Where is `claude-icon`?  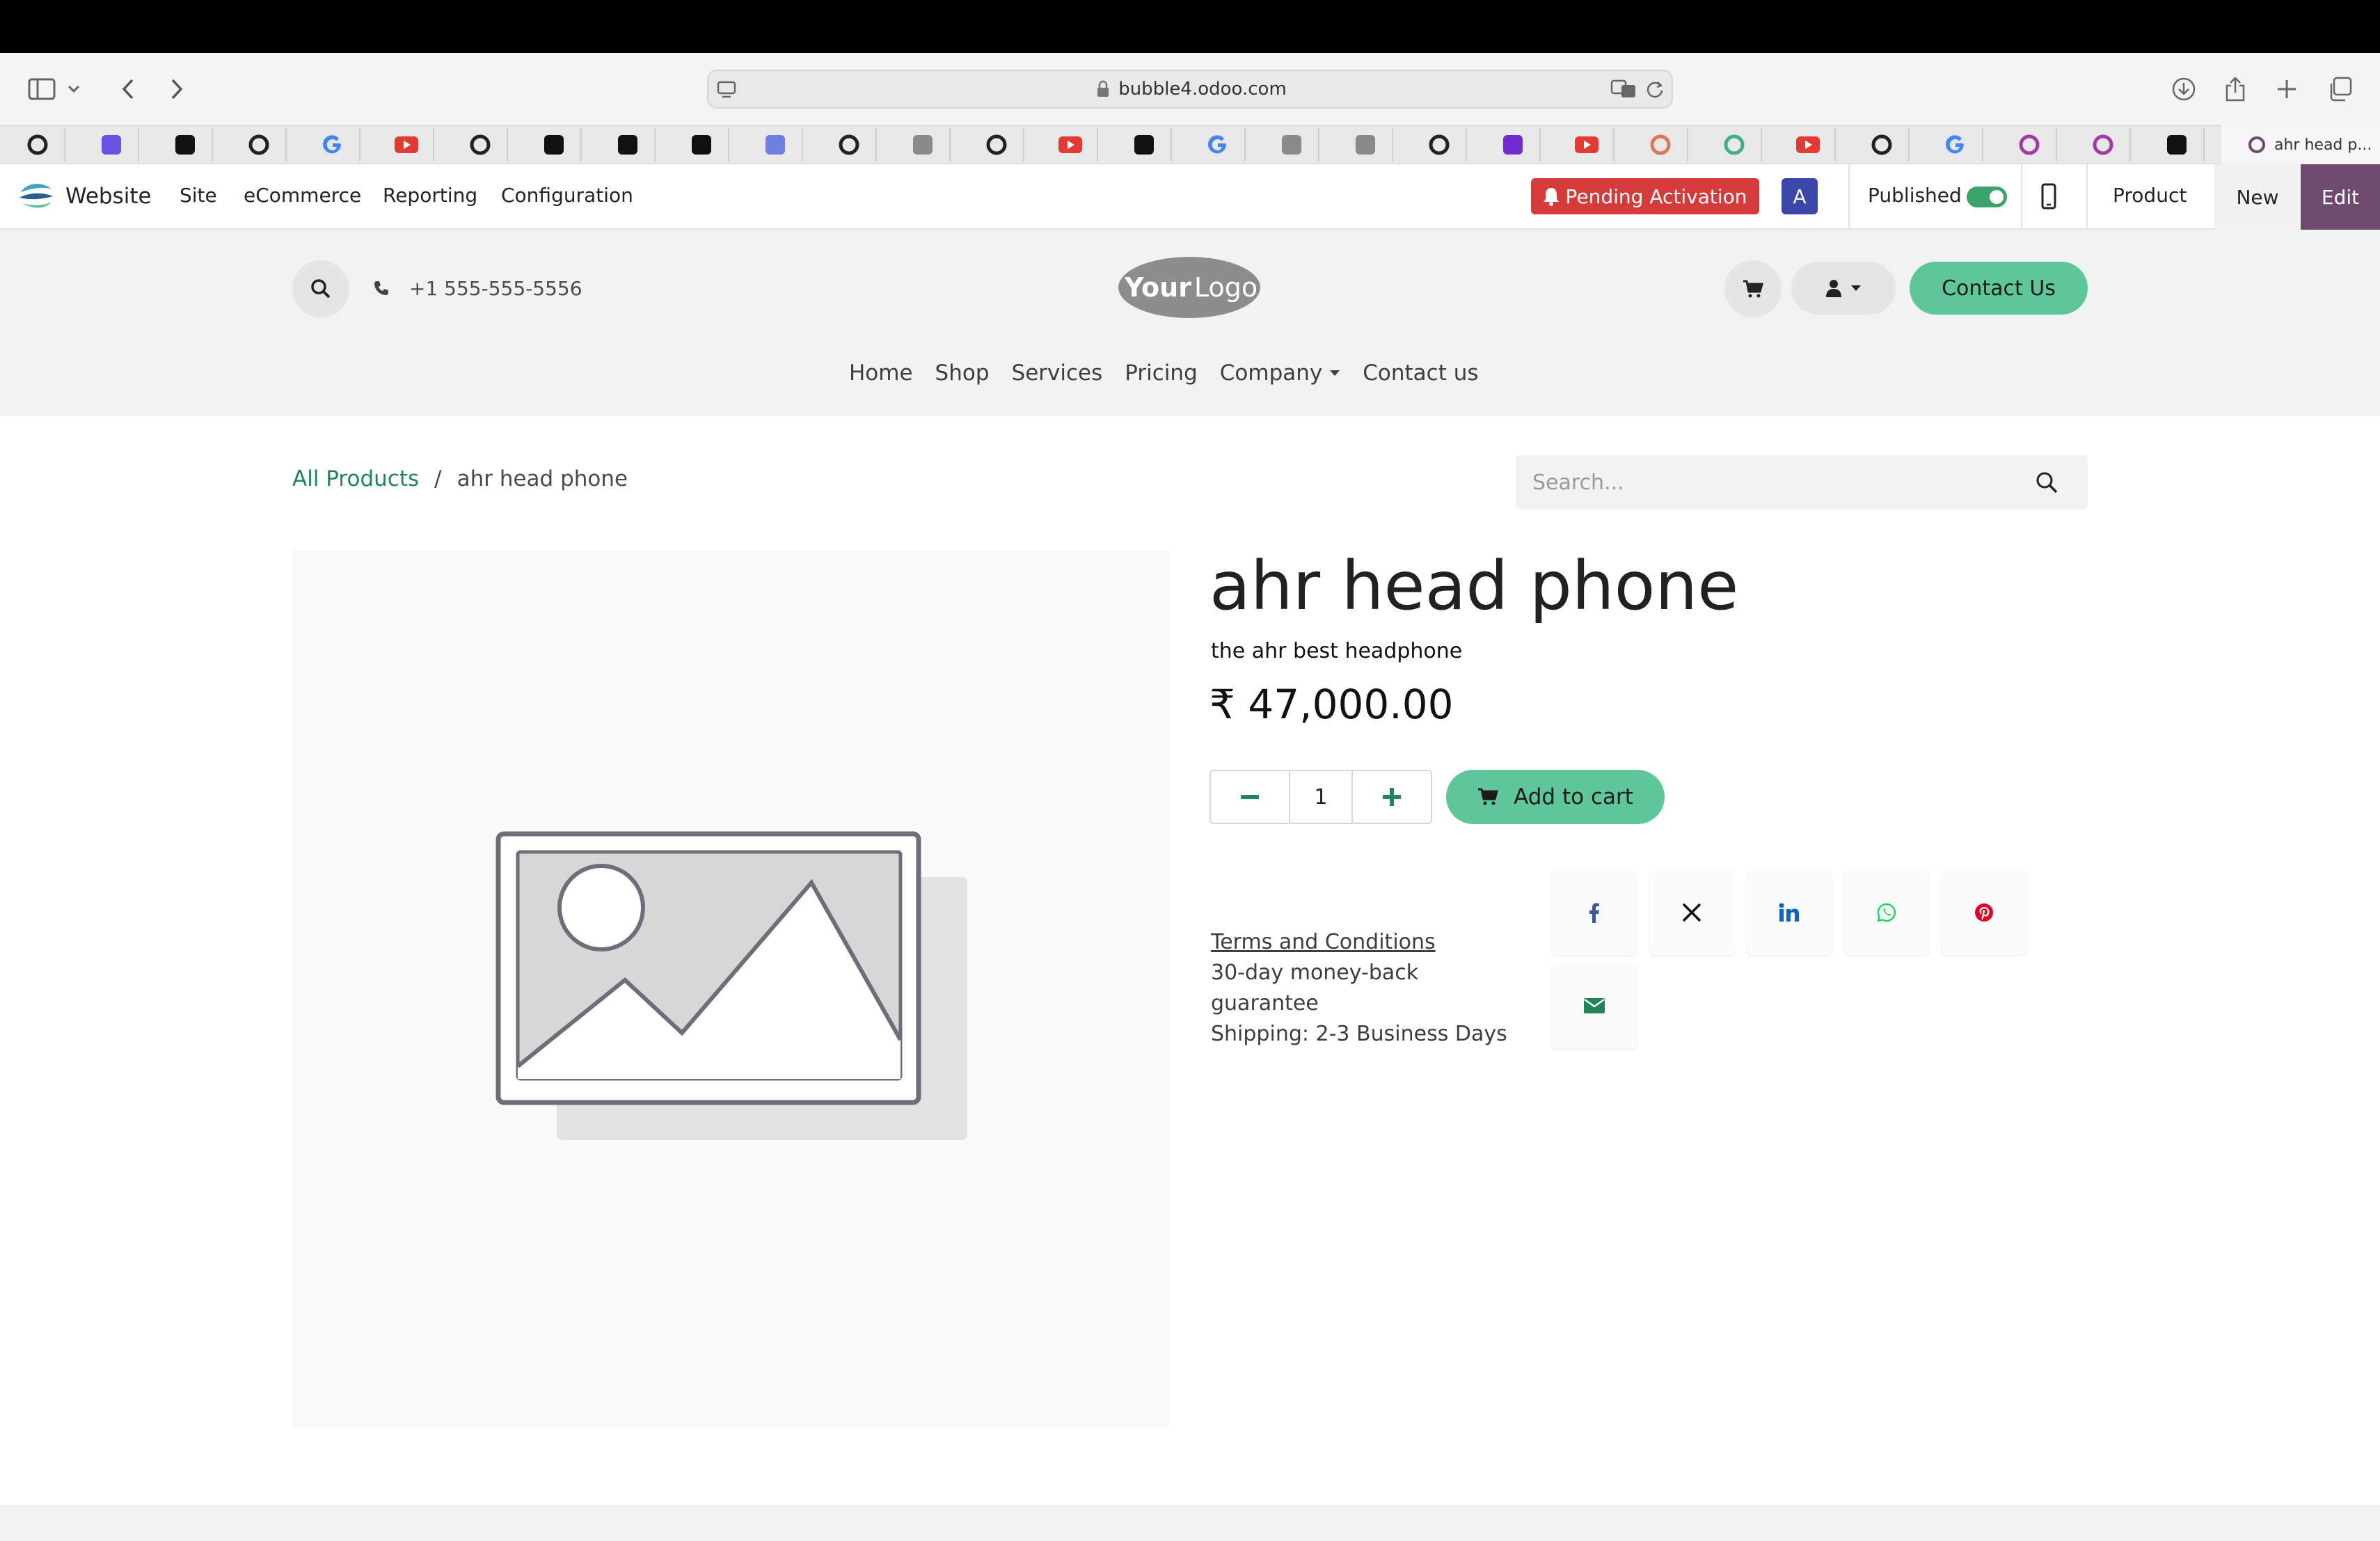 claude-icon is located at coordinates (1661, 145).